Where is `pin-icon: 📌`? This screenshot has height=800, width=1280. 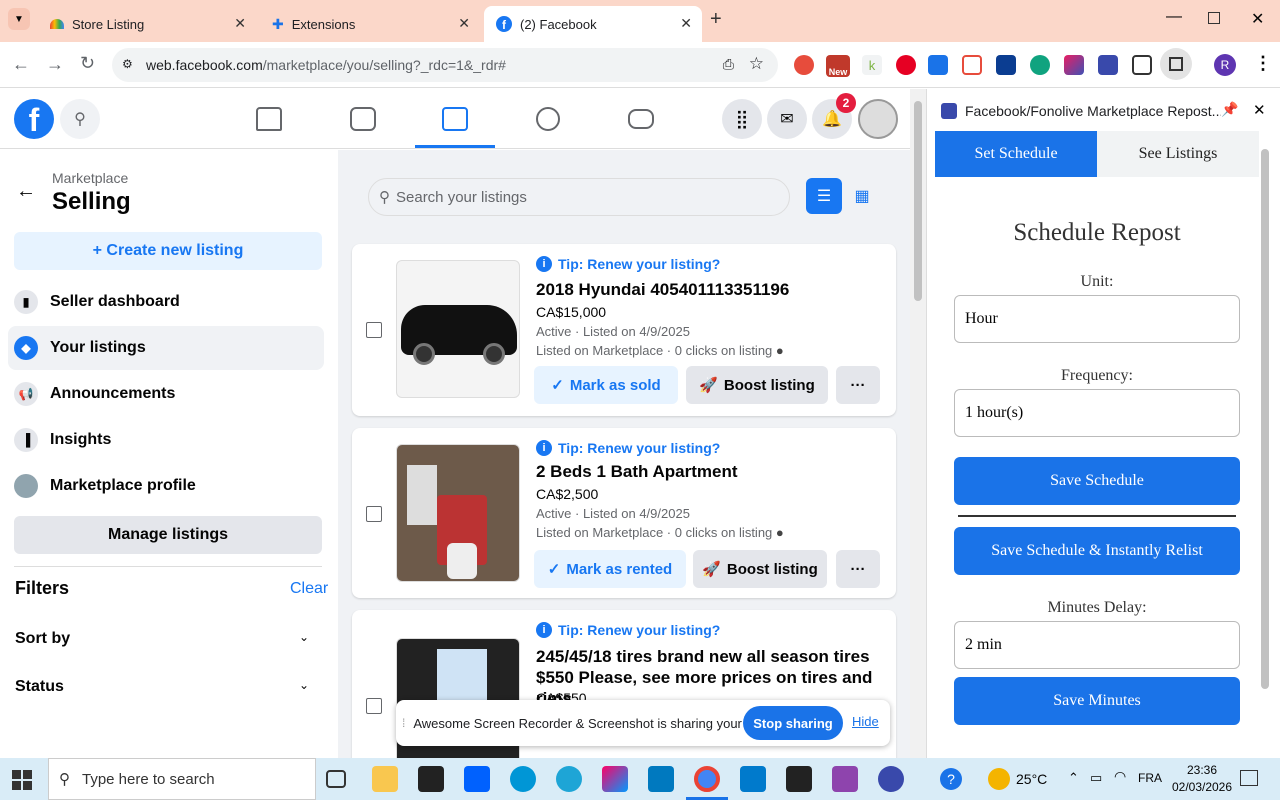
pin-icon: 📌 is located at coordinates (1229, 109).